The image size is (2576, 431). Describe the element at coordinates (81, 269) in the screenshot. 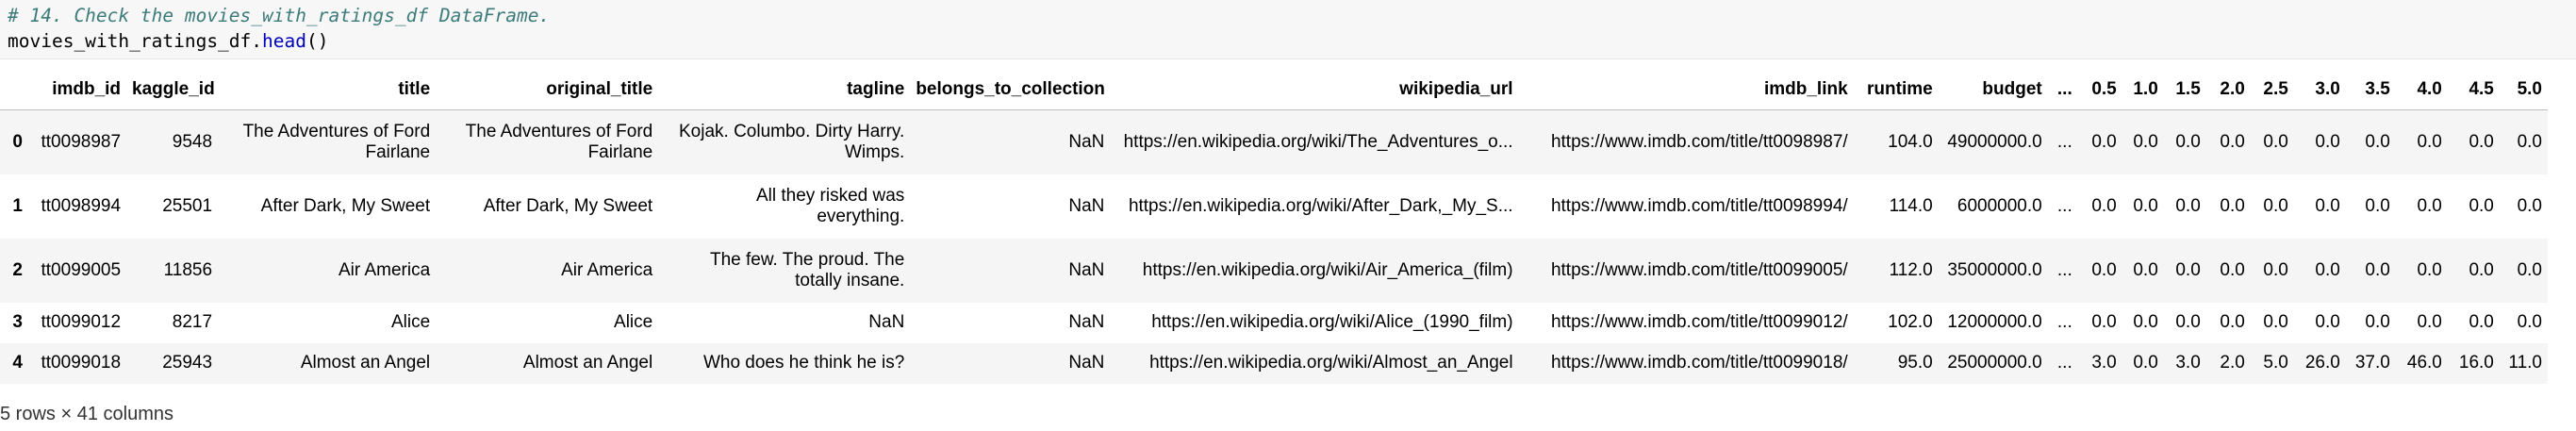

I see `table-cell: tt0099005` at that location.